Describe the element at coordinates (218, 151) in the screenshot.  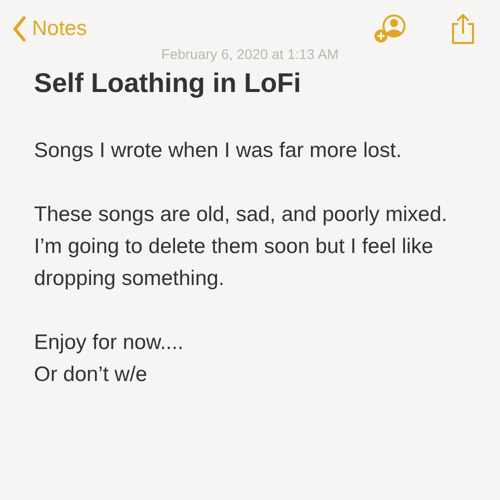
I see `note-paragraph: Songs I wrote when I was far more lost.` at that location.